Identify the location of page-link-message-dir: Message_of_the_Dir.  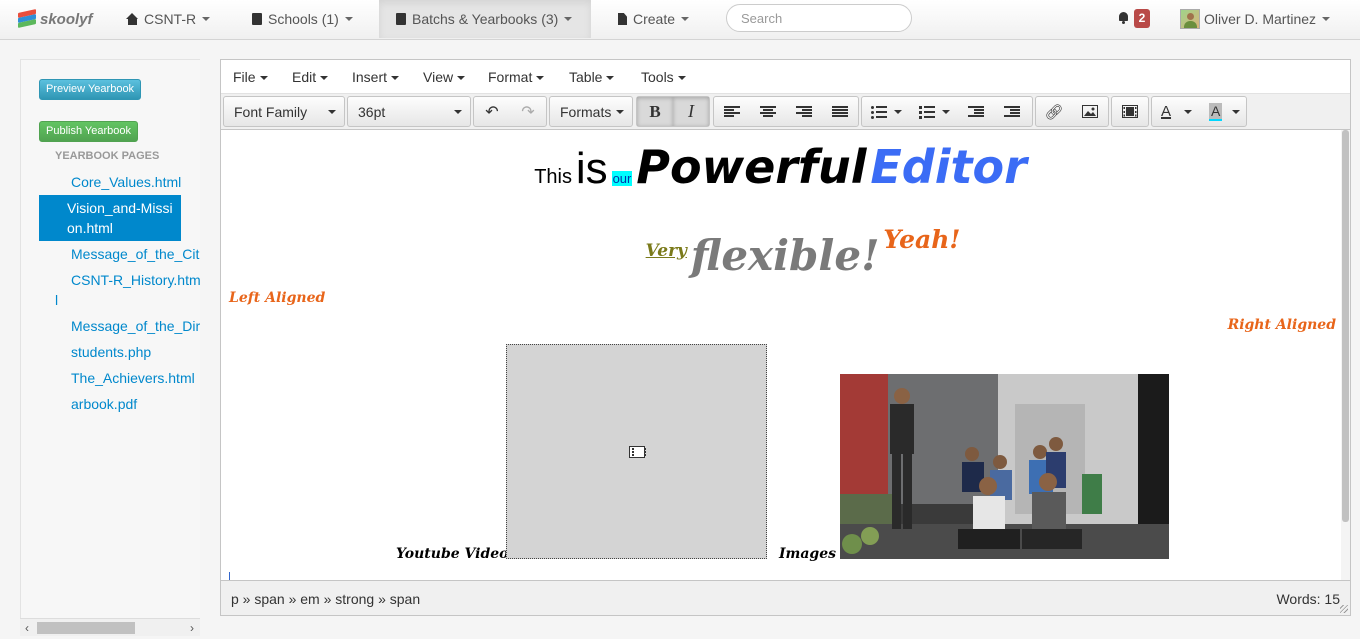
(119, 326).